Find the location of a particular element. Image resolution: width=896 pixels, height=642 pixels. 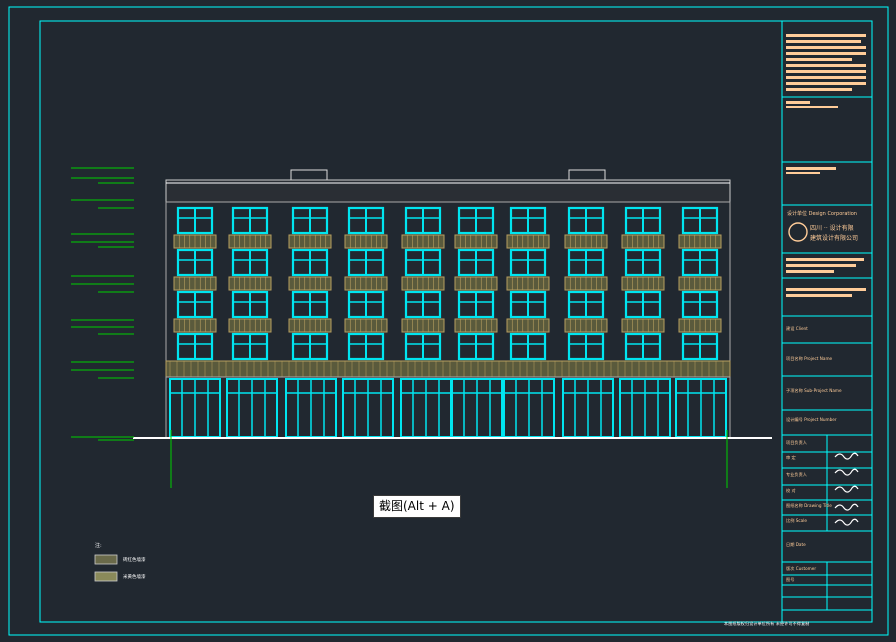

screenshot-tooltip: 截图(Alt + A) is located at coordinates (417, 506).